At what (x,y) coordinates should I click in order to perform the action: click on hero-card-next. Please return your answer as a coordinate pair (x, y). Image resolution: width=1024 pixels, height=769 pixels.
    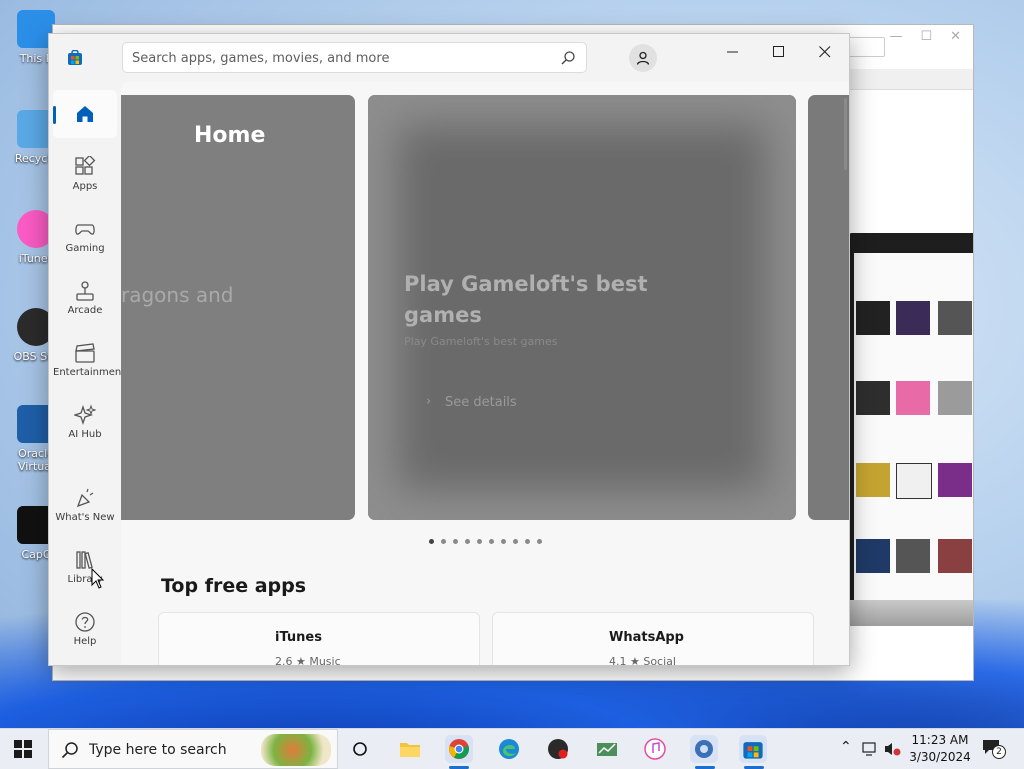
    Looking at the image, I should click on (828, 307).